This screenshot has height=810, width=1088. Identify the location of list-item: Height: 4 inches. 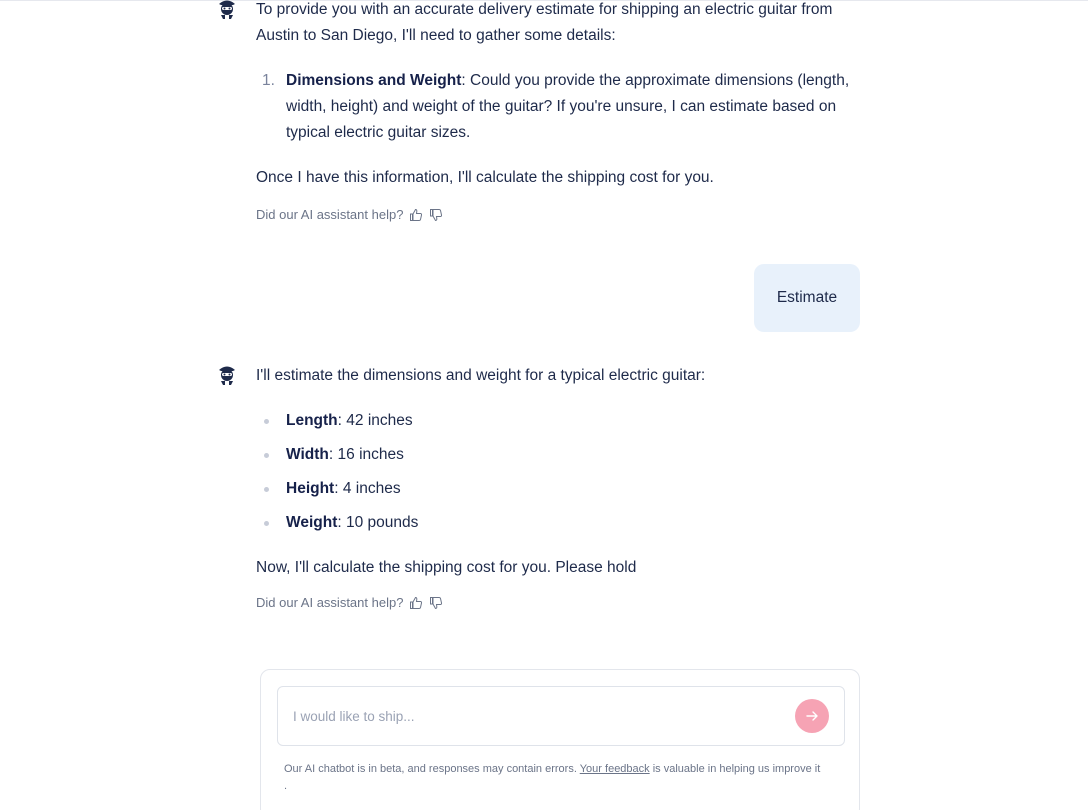
(556, 493).